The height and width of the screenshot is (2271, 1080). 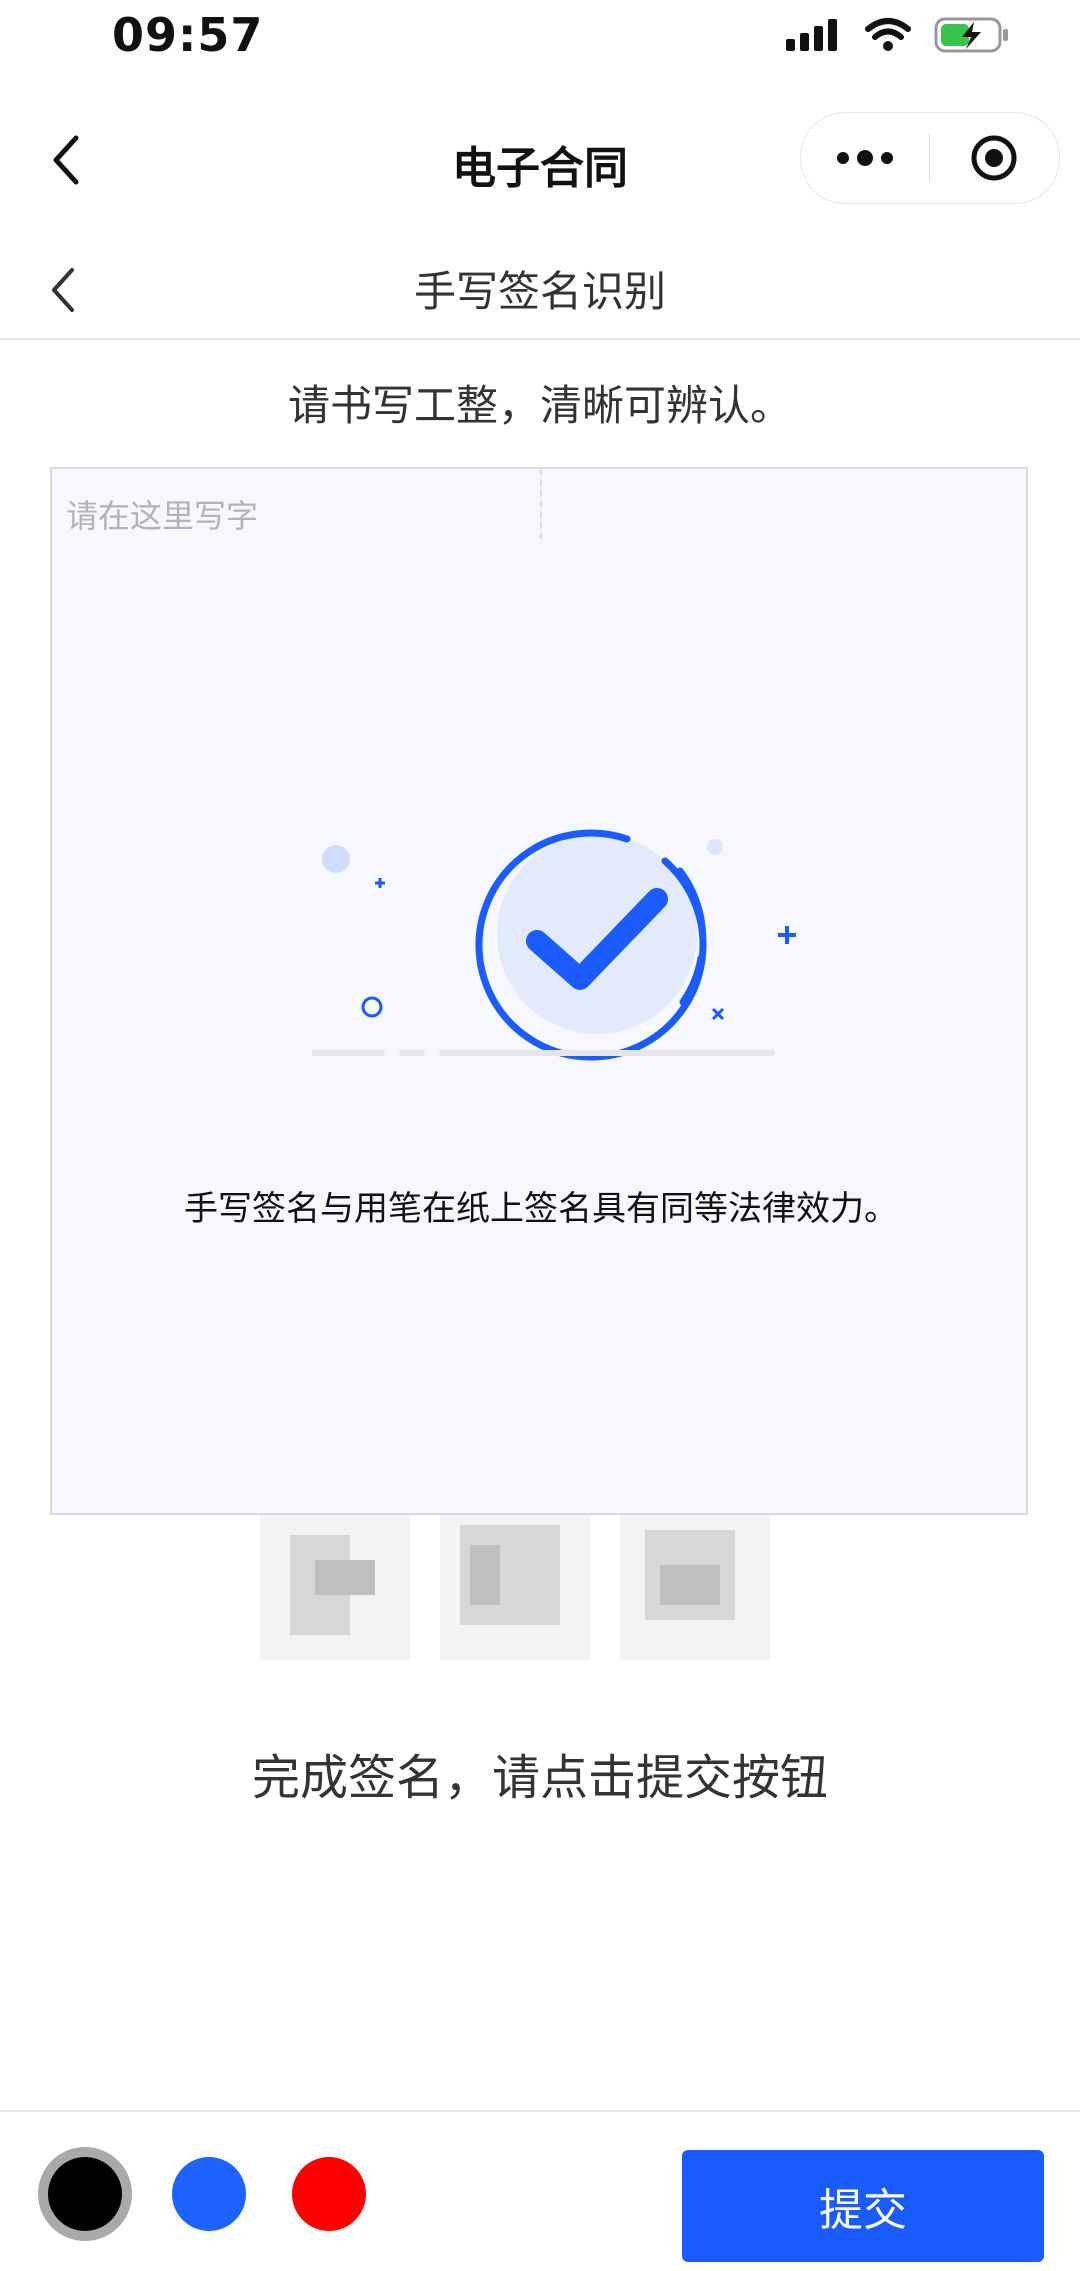 I want to click on close-miniprogram-button, so click(x=994, y=158).